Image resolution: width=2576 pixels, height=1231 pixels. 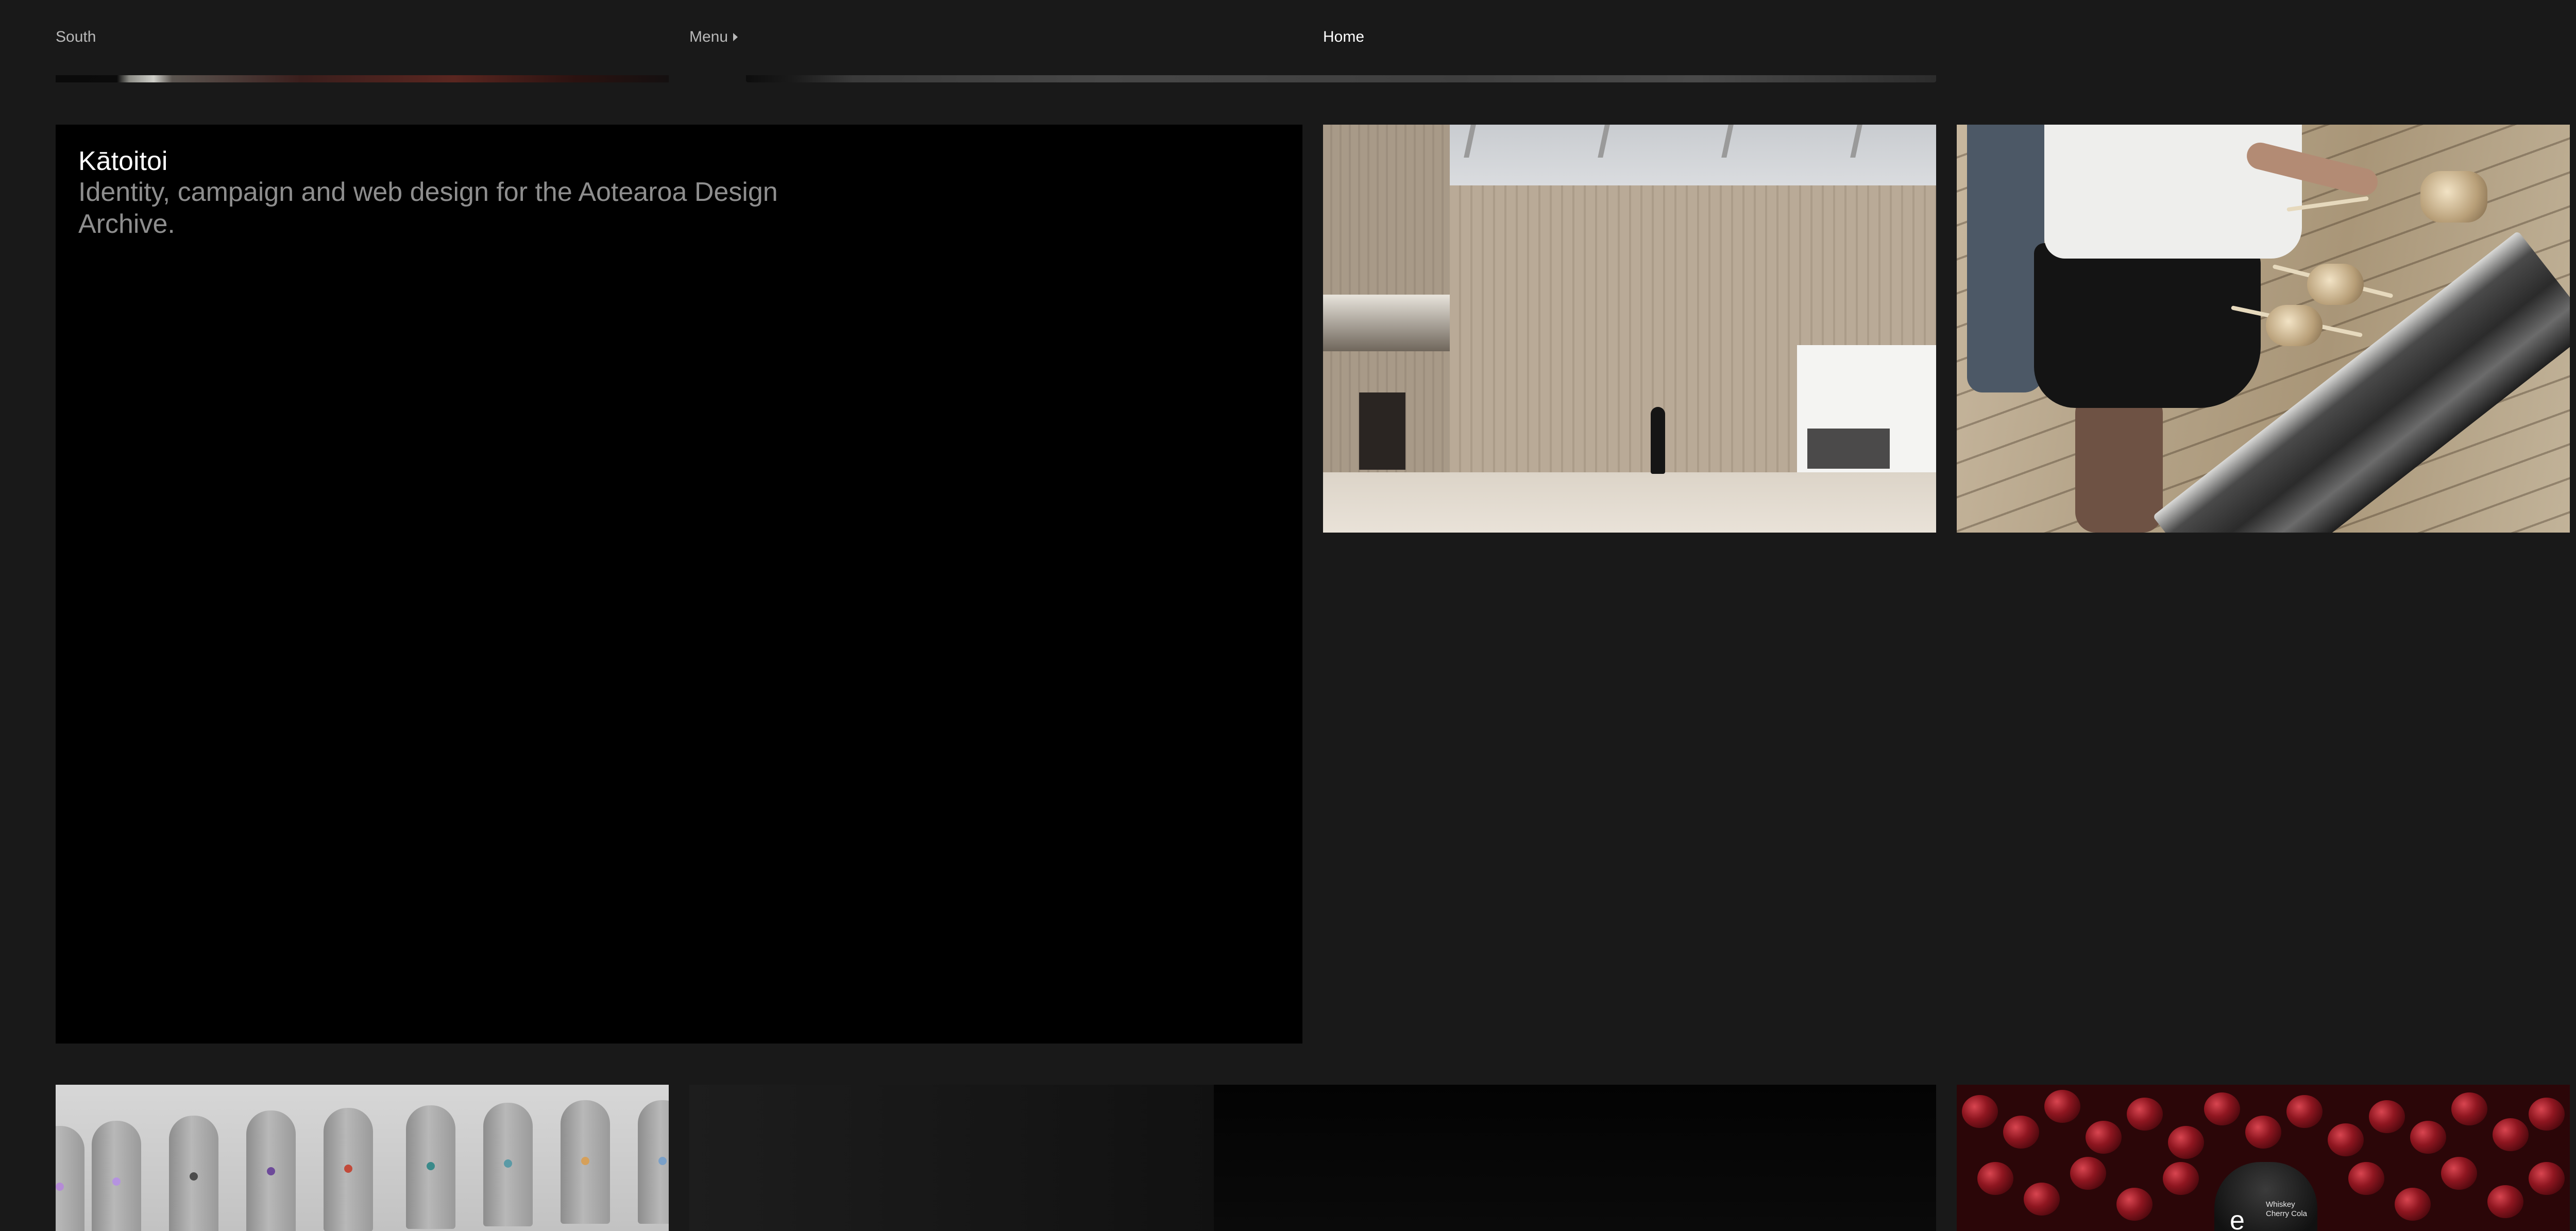 What do you see at coordinates (1341, 78) in the screenshot?
I see `previous-project-image-wide` at bounding box center [1341, 78].